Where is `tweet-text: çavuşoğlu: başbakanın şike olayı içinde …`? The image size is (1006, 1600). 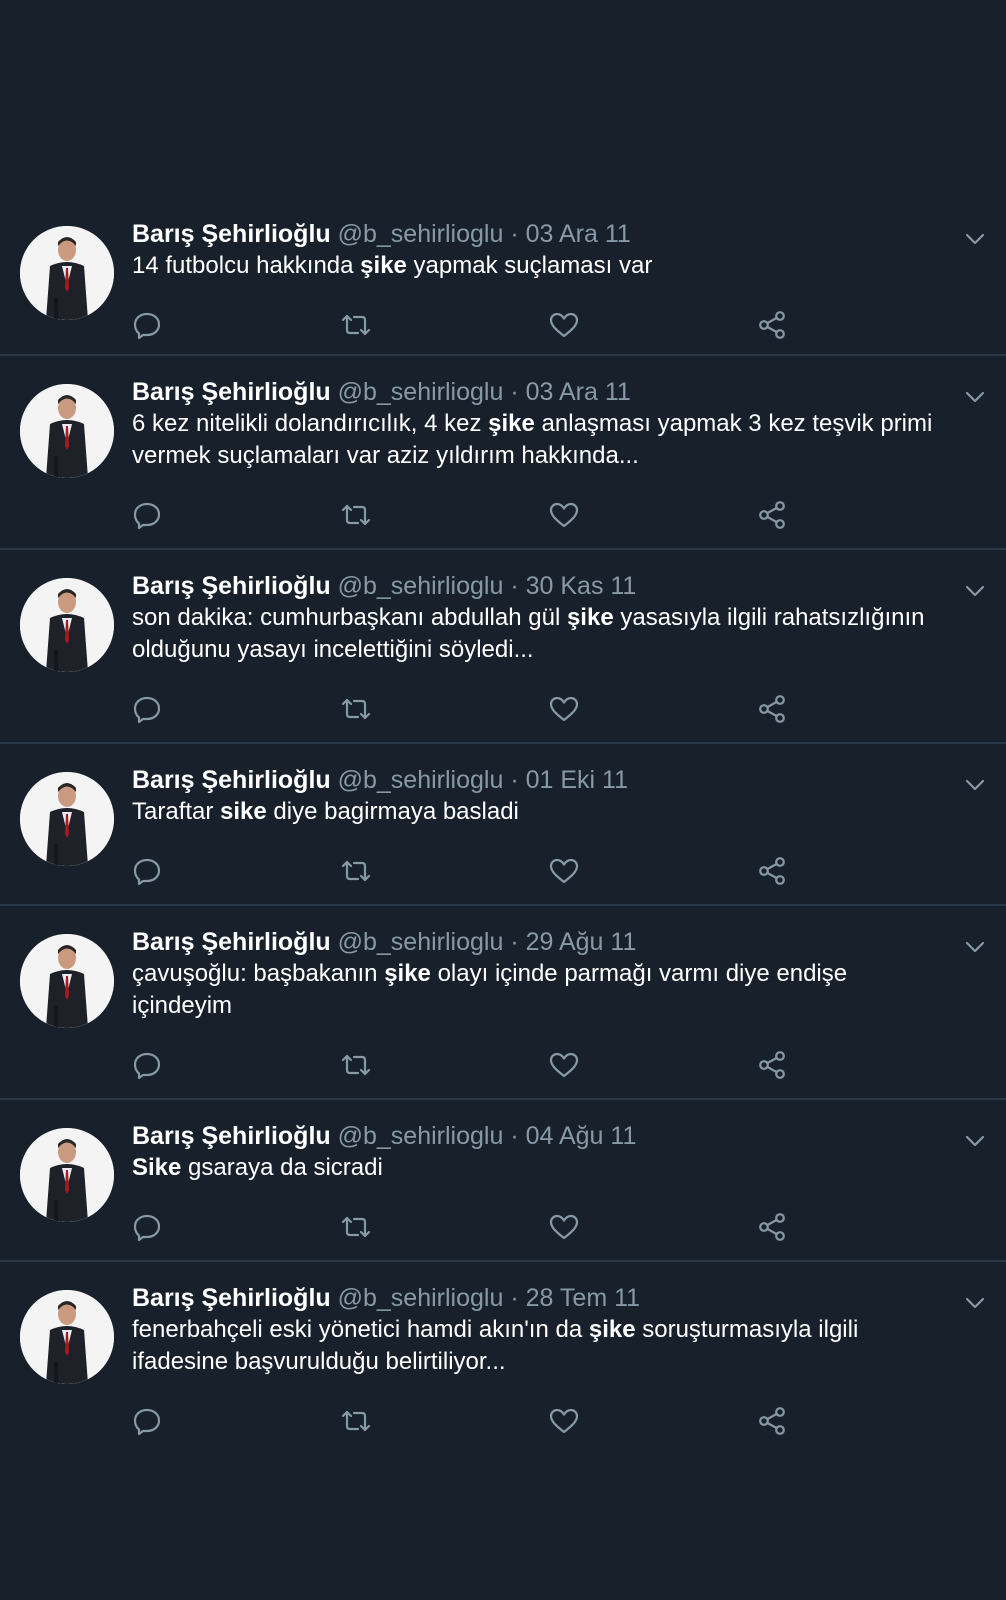 tweet-text: çavuşoğlu: başbakanın şike olayı içinde … is located at coordinates (539, 990).